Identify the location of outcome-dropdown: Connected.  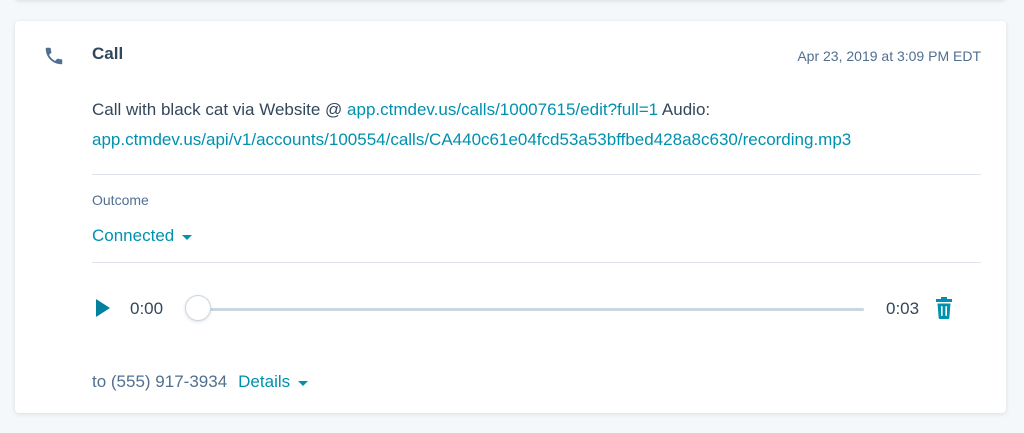
(142, 236).